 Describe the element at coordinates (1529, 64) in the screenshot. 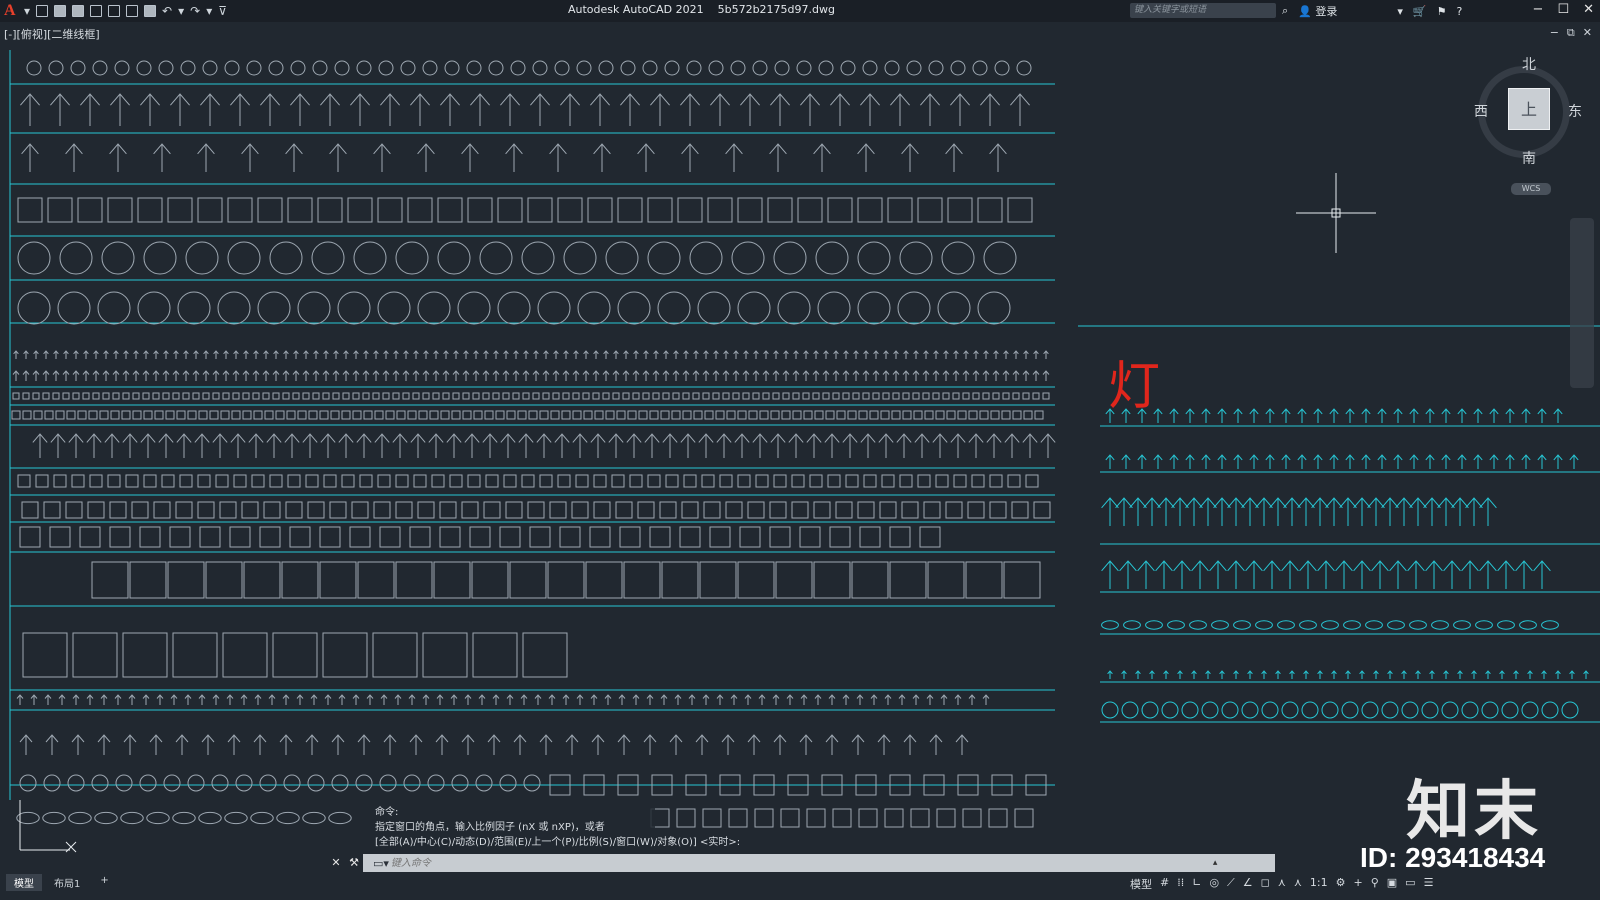

I see `compass-north: 北` at that location.